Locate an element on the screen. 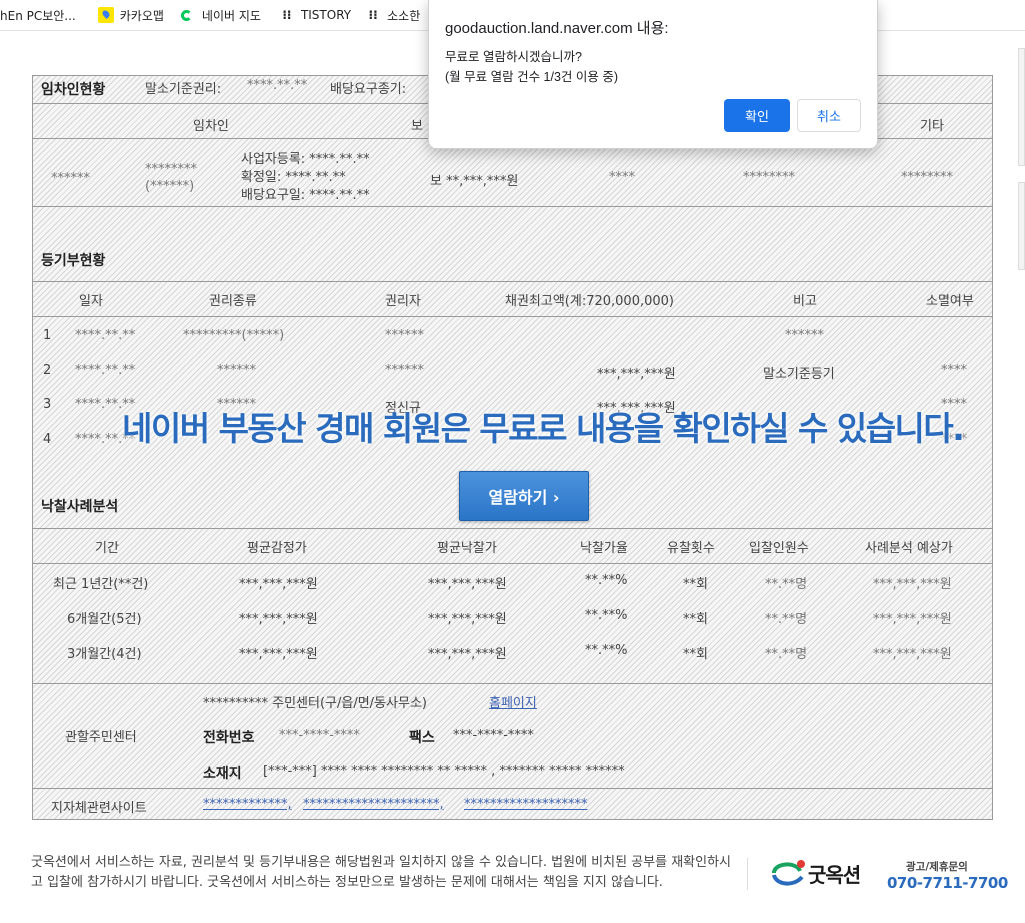  address-label: 소재지 is located at coordinates (222, 774).